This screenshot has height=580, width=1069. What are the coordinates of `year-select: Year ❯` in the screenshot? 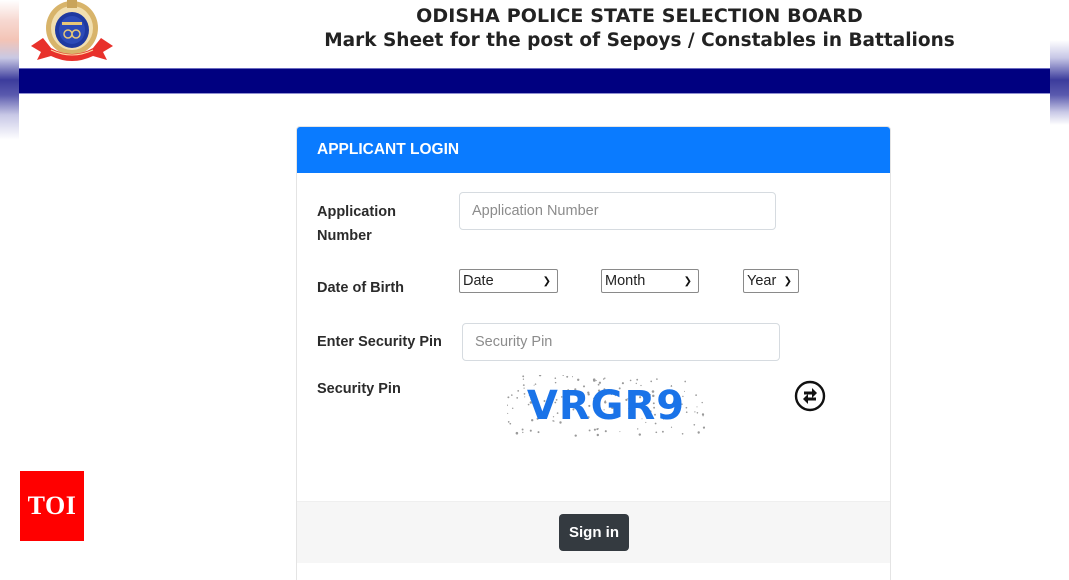 It's located at (771, 281).